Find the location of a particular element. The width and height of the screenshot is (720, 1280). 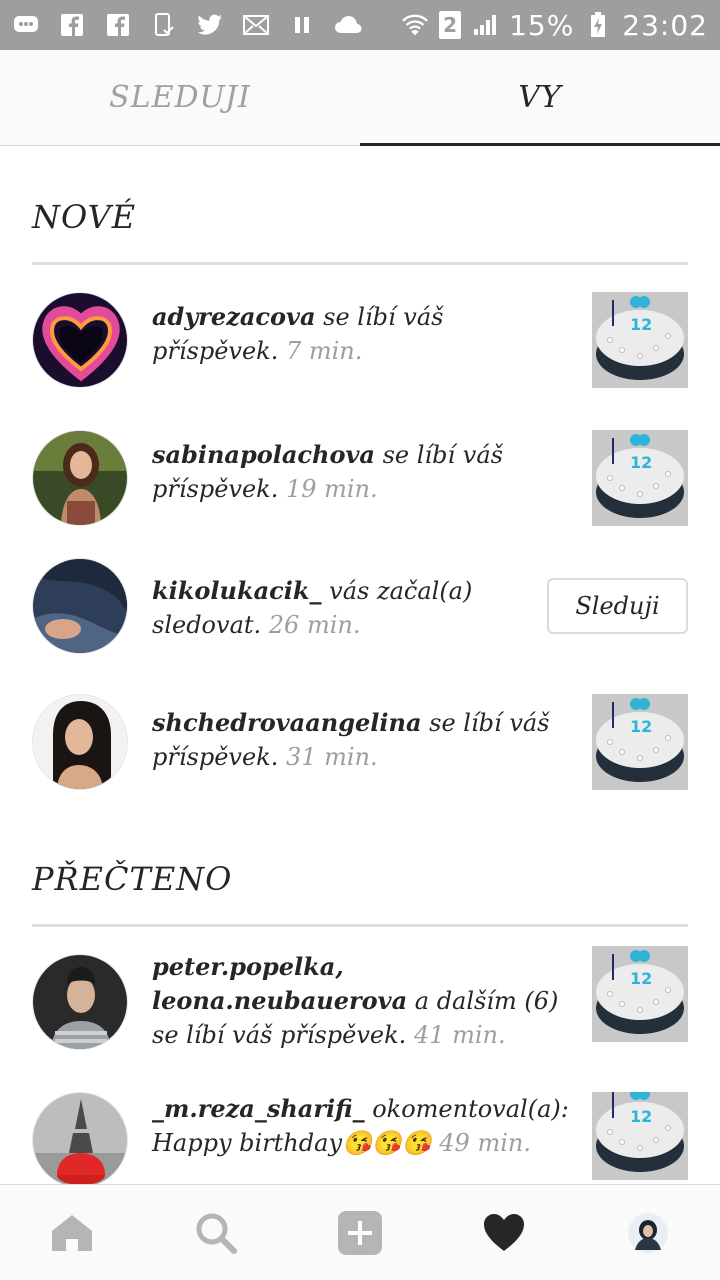

home-icon is located at coordinates (72, 1233).